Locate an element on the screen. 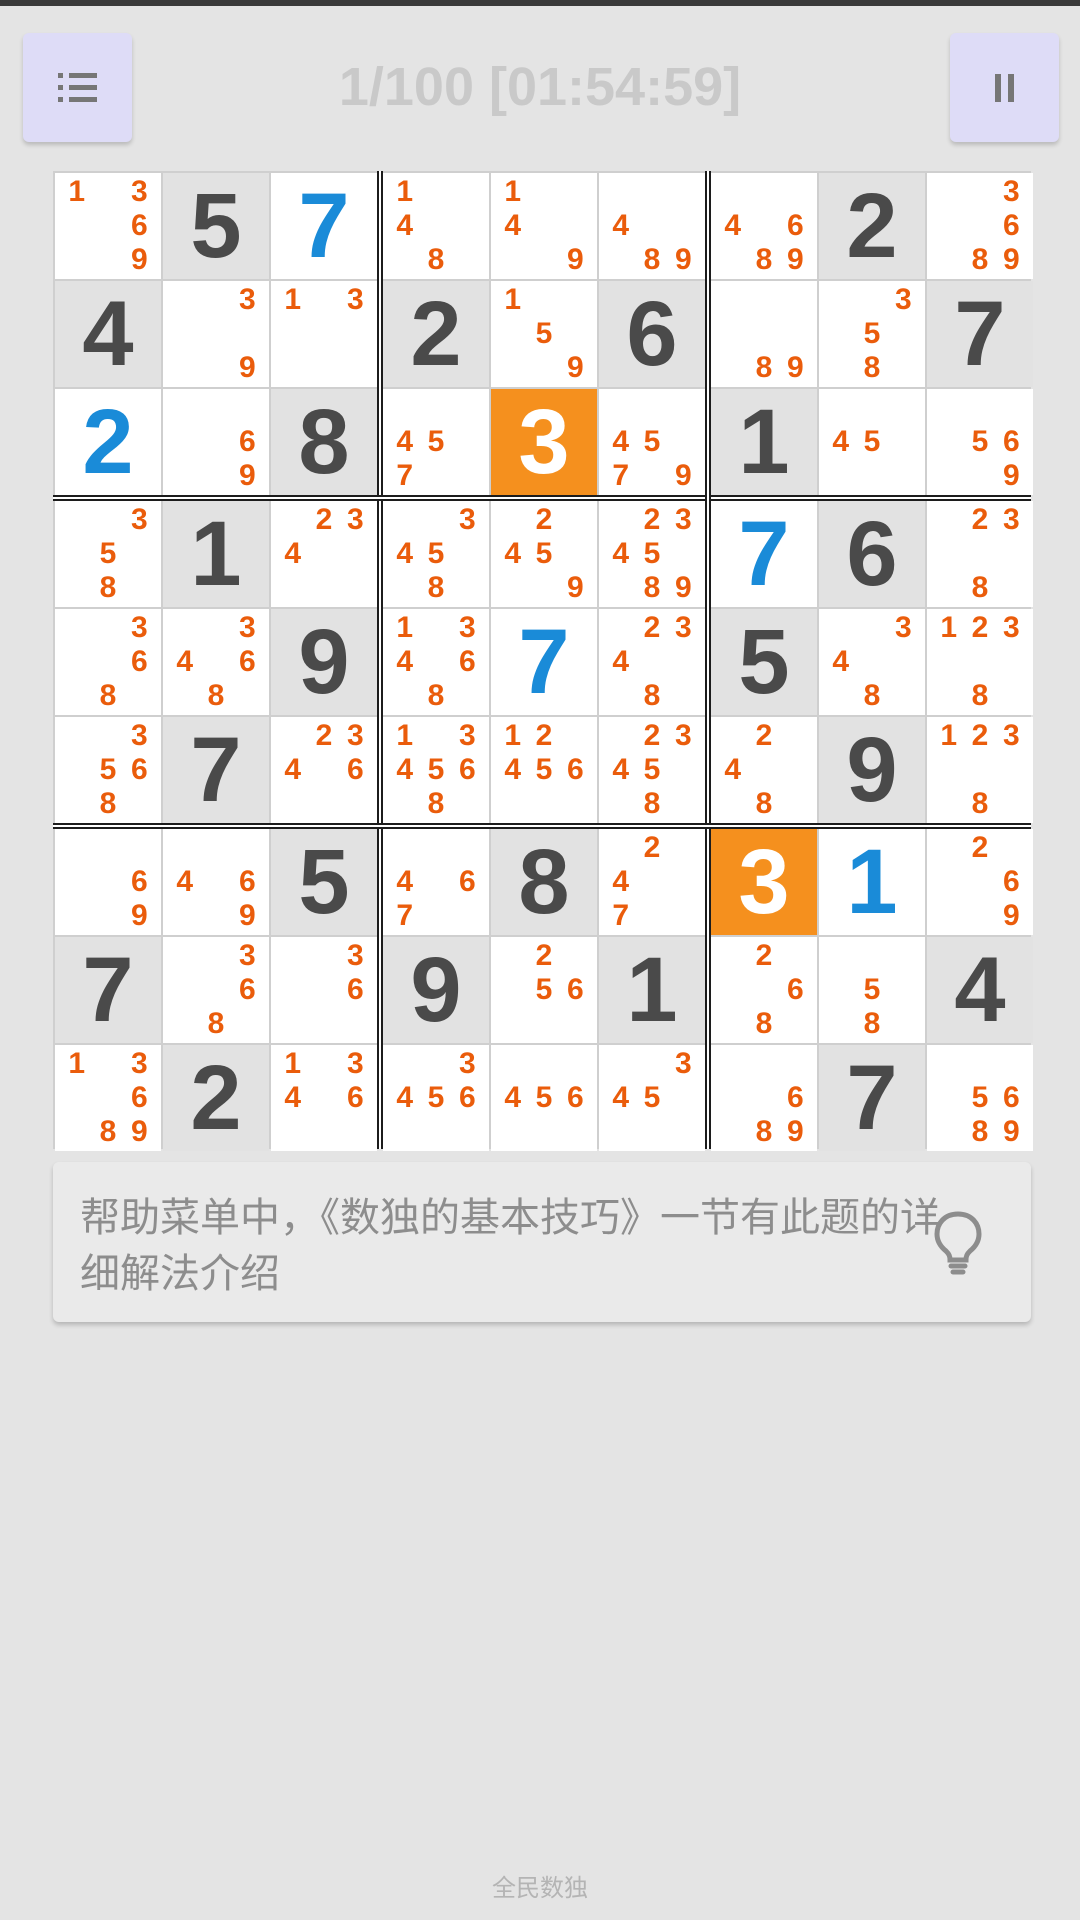 This screenshot has height=1920, width=1080. candidate-cell: 58 is located at coordinates (872, 990).